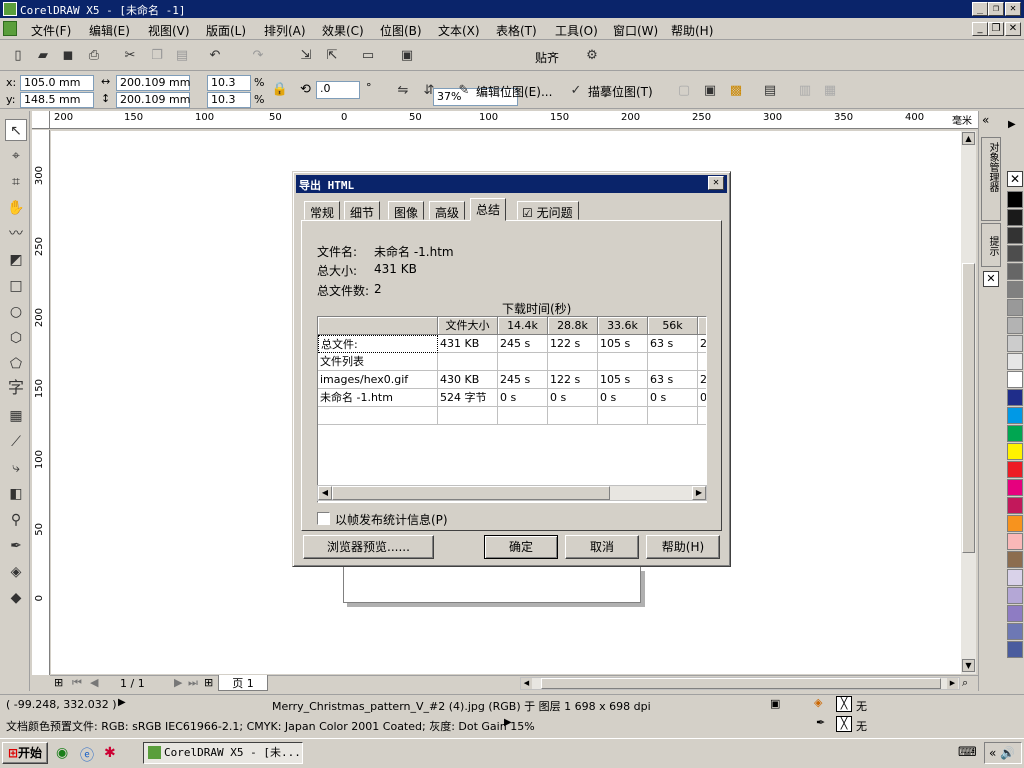 The width and height of the screenshot is (1024, 768). Describe the element at coordinates (16, 338) in the screenshot. I see `polygon-tool-icon: ⬡` at that location.